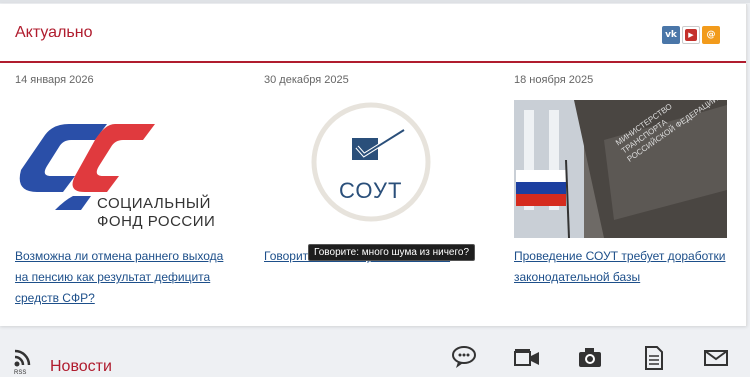  I want to click on section-title: Актуально, so click(54, 32).